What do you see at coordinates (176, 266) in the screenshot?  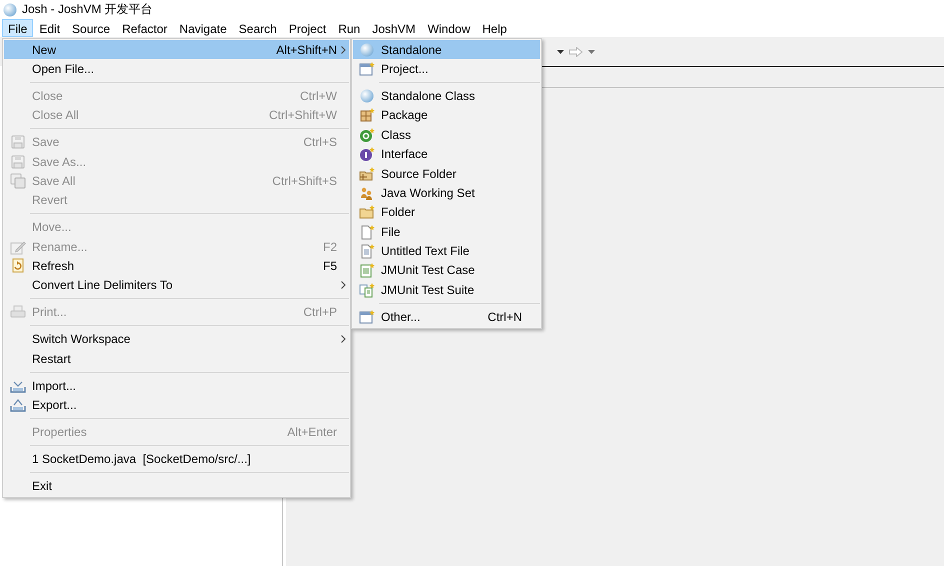 I see `menu-item: Refresh F5` at bounding box center [176, 266].